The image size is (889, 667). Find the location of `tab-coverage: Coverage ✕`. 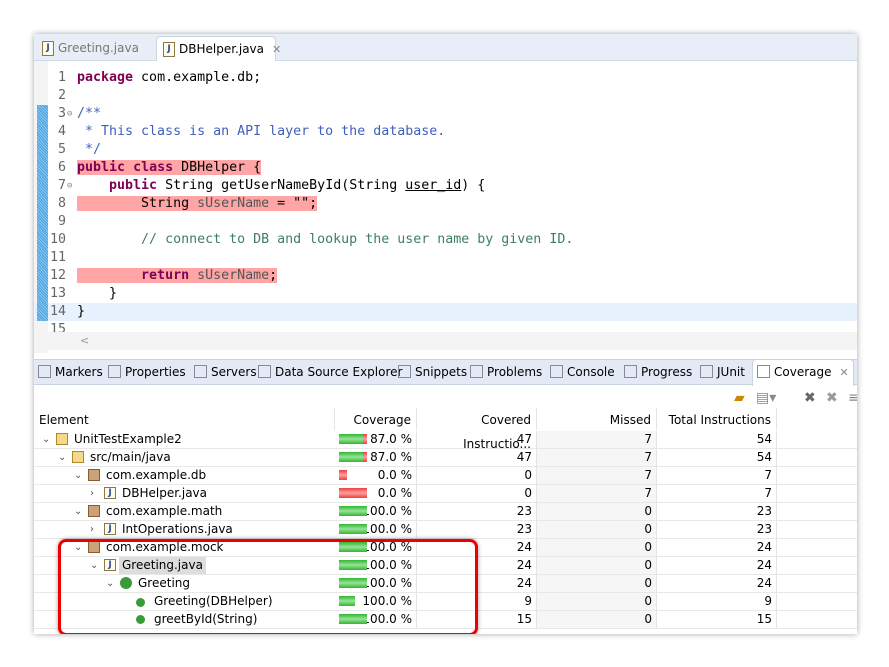

tab-coverage: Coverage ✕ is located at coordinates (803, 372).